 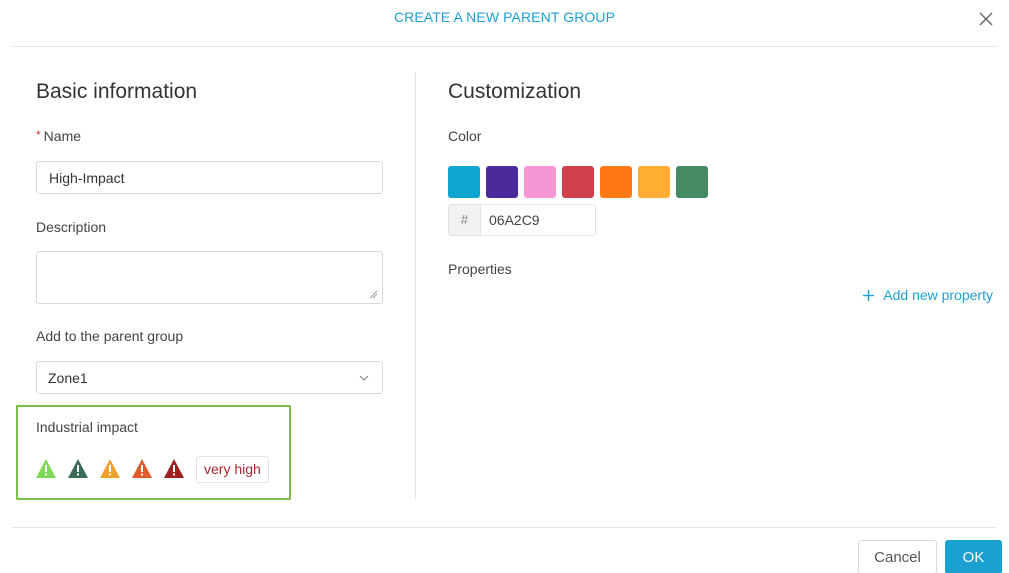 What do you see at coordinates (578, 182) in the screenshot?
I see `color-swatch-red` at bounding box center [578, 182].